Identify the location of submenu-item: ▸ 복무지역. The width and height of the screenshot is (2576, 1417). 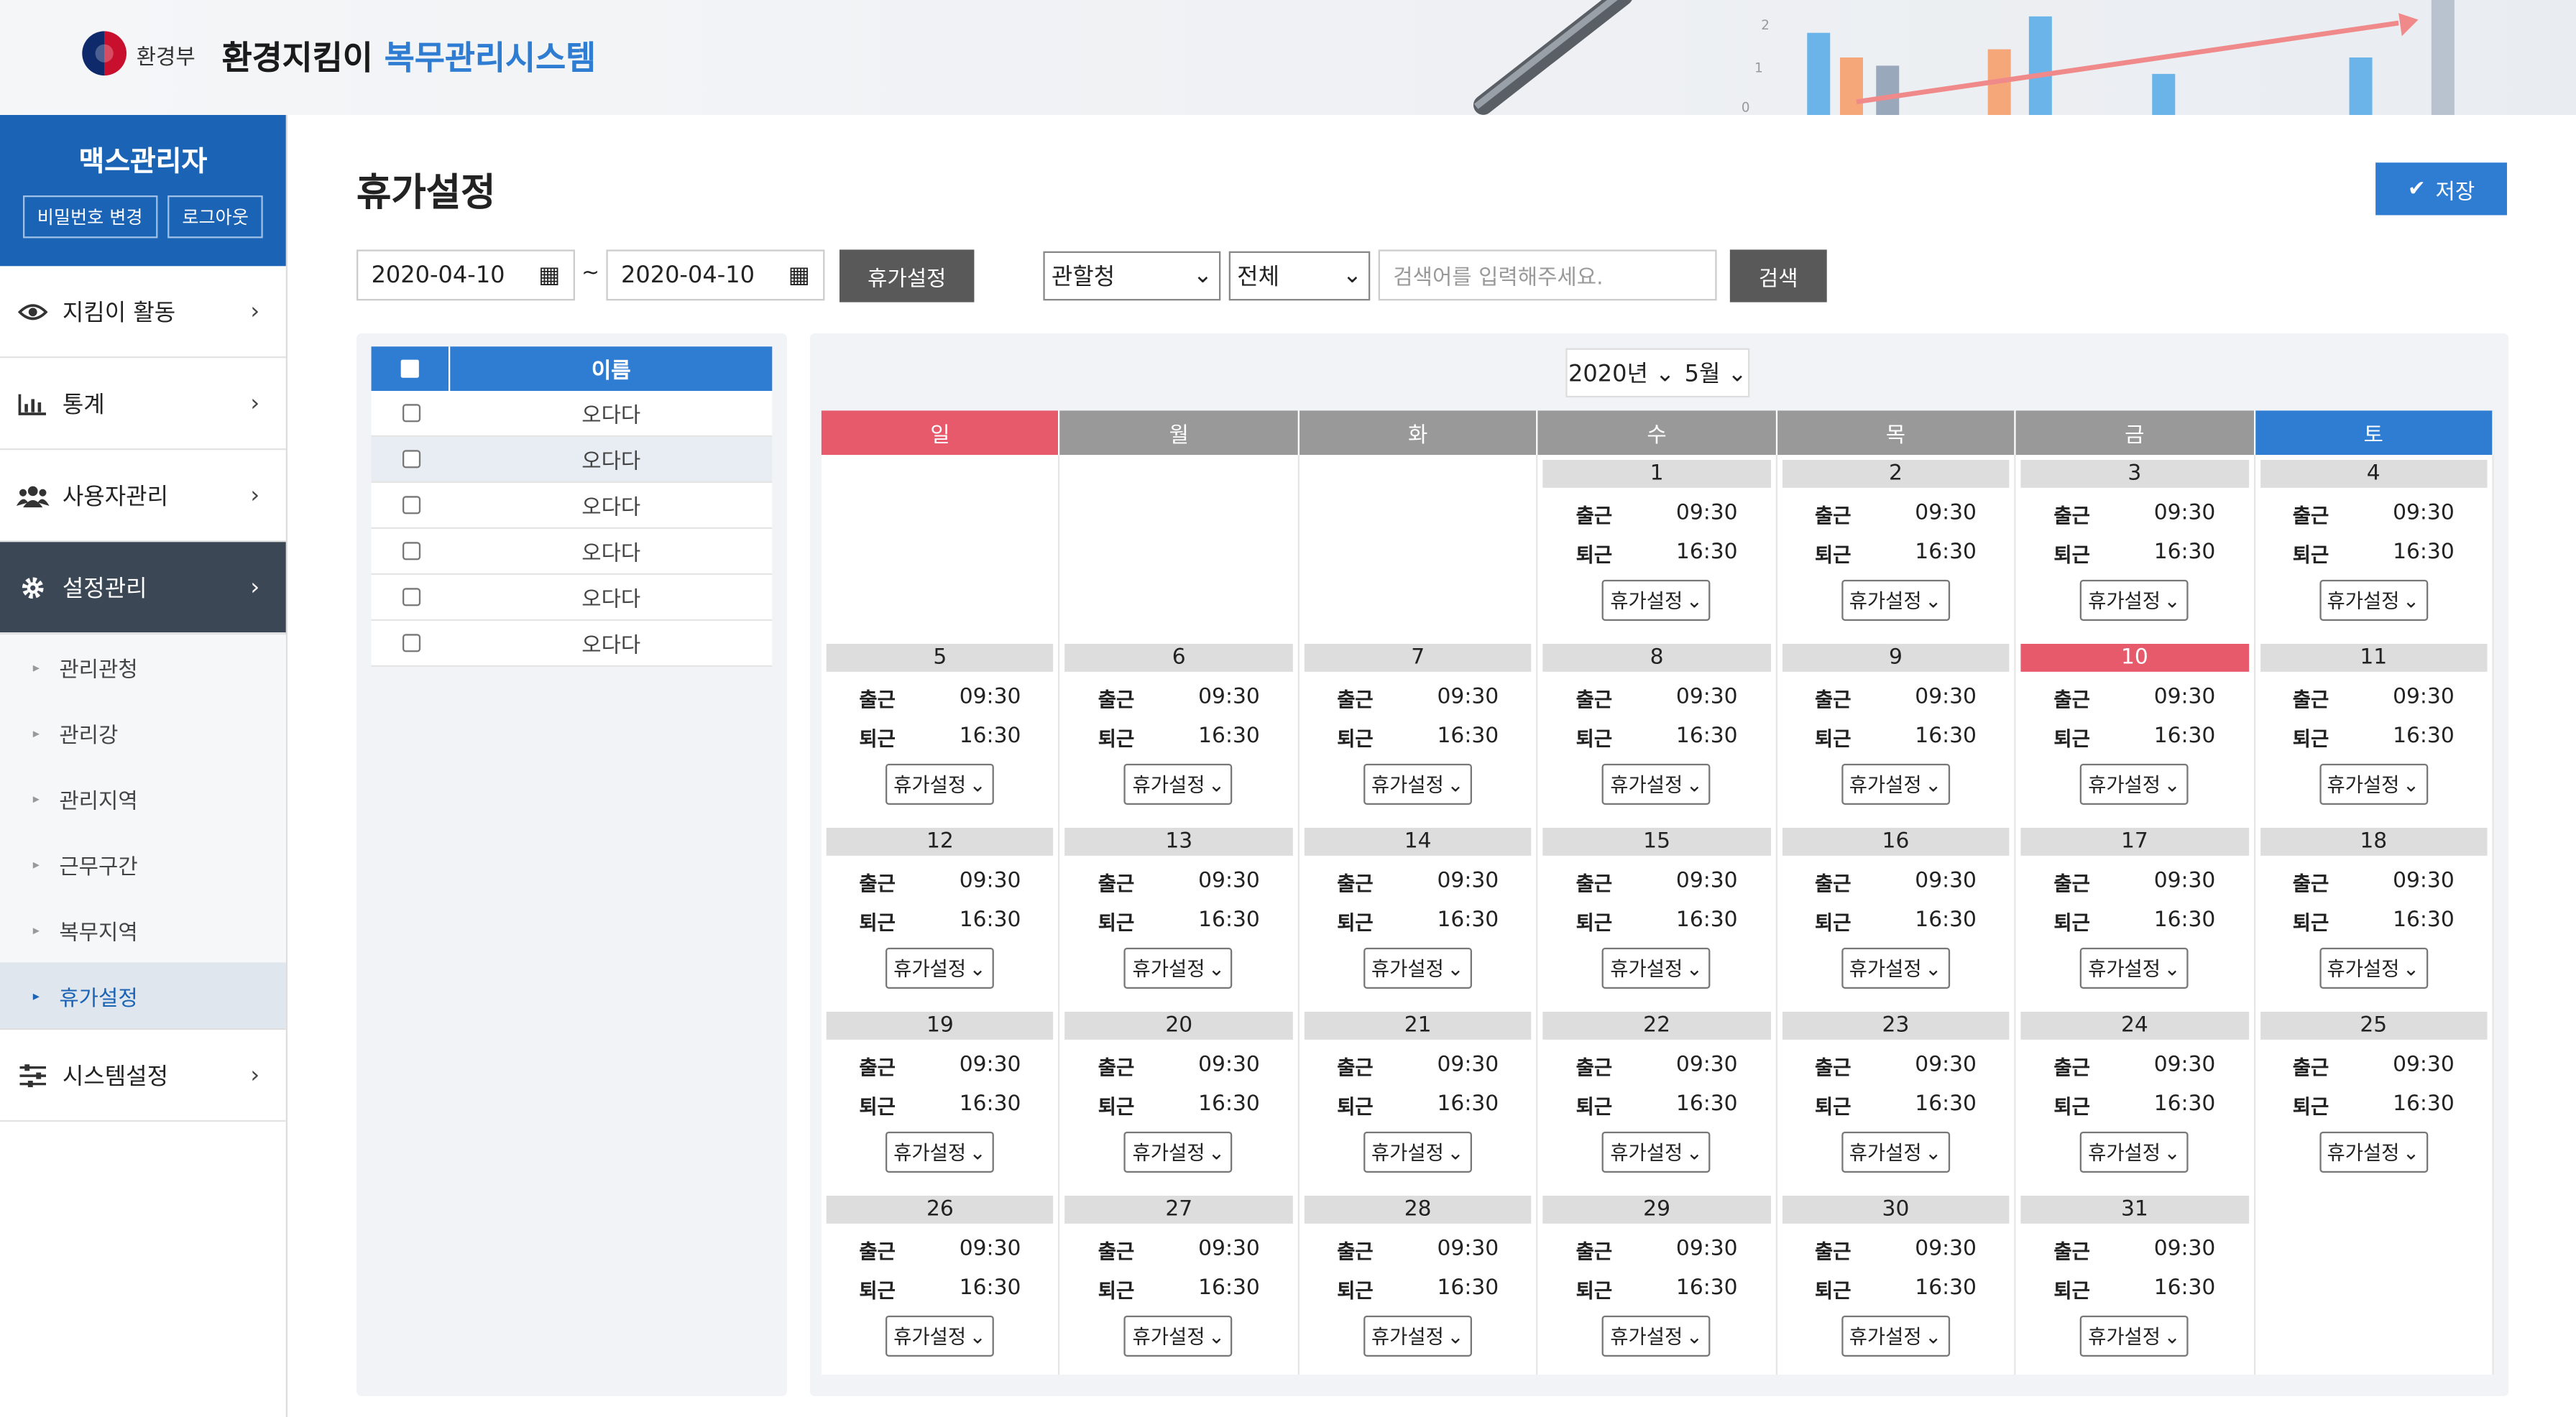
(143, 930).